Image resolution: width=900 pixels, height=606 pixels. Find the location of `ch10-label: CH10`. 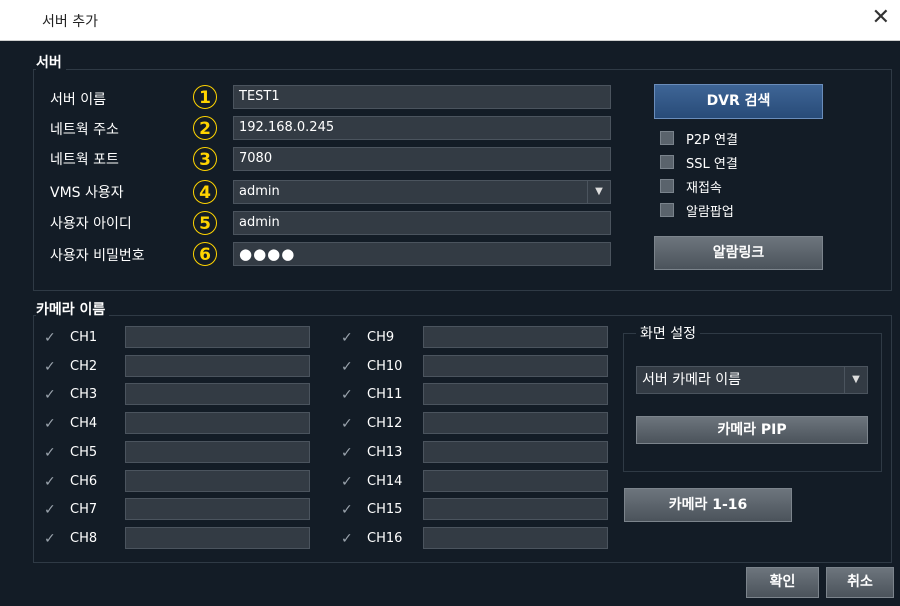

ch10-label: CH10 is located at coordinates (385, 366).